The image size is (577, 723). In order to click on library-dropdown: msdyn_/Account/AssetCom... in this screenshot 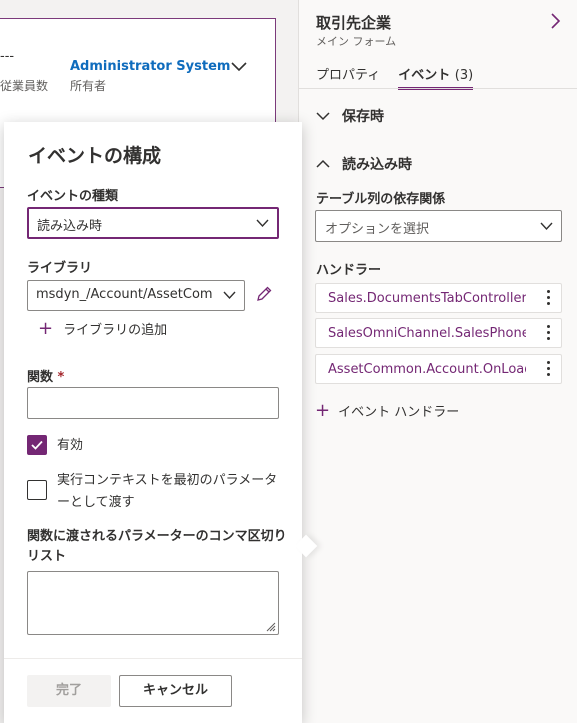, I will do `click(136, 295)`.